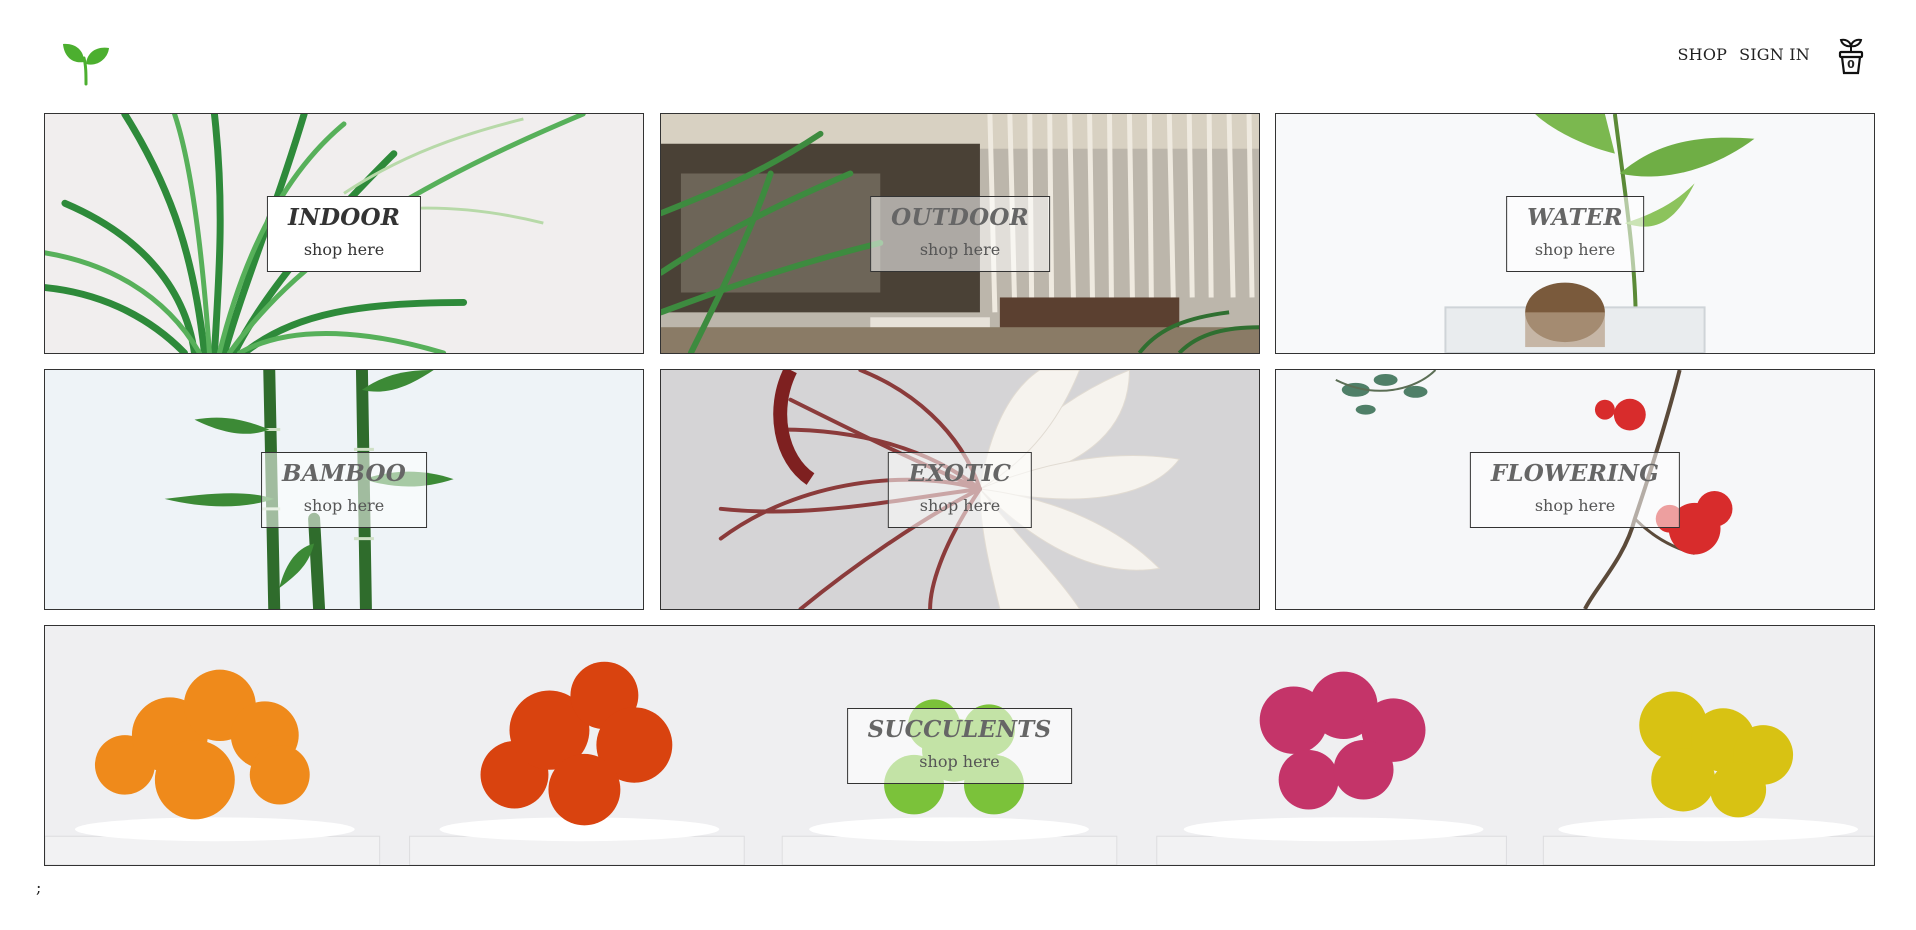  I want to click on category-label-exotic: EXOTIC shop here, so click(960, 489).